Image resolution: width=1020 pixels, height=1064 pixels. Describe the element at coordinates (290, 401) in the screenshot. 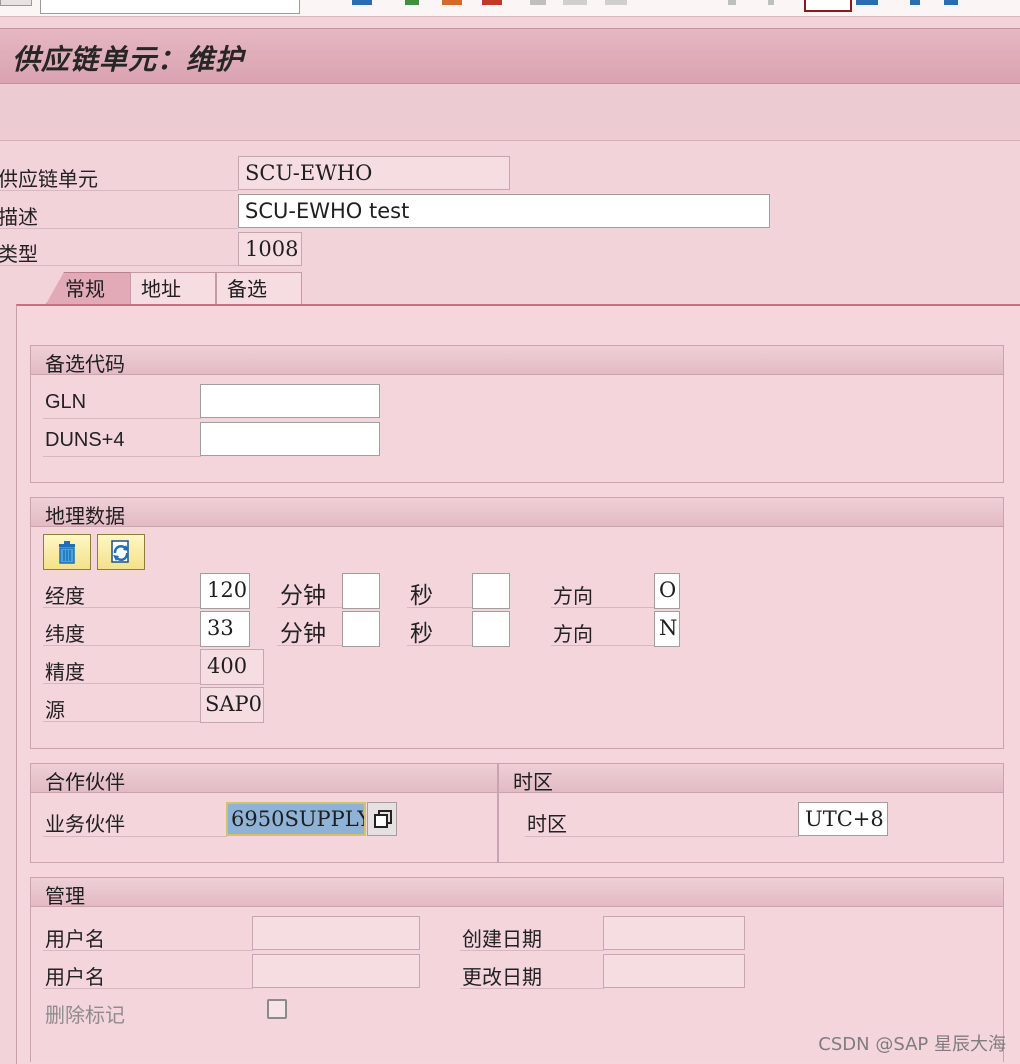

I see `gln-input` at that location.